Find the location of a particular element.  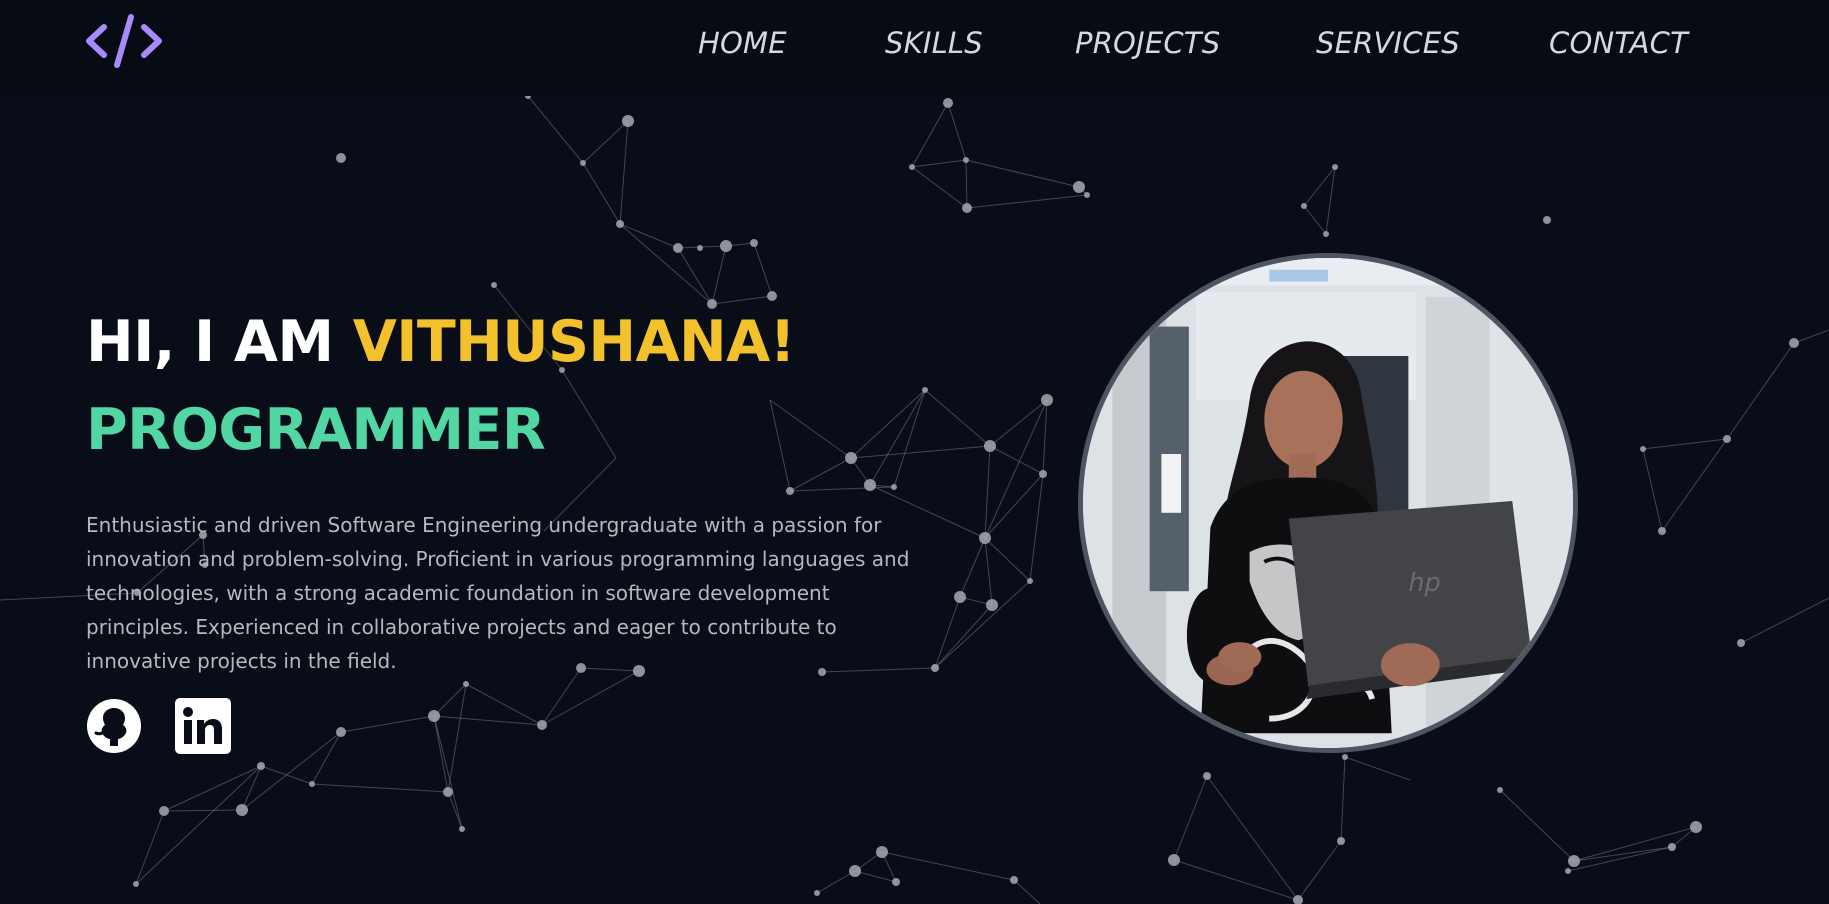

top-navigation-bar: HOME SKILLS PROJECTS SERVICES CONTACT is located at coordinates (914, 48).